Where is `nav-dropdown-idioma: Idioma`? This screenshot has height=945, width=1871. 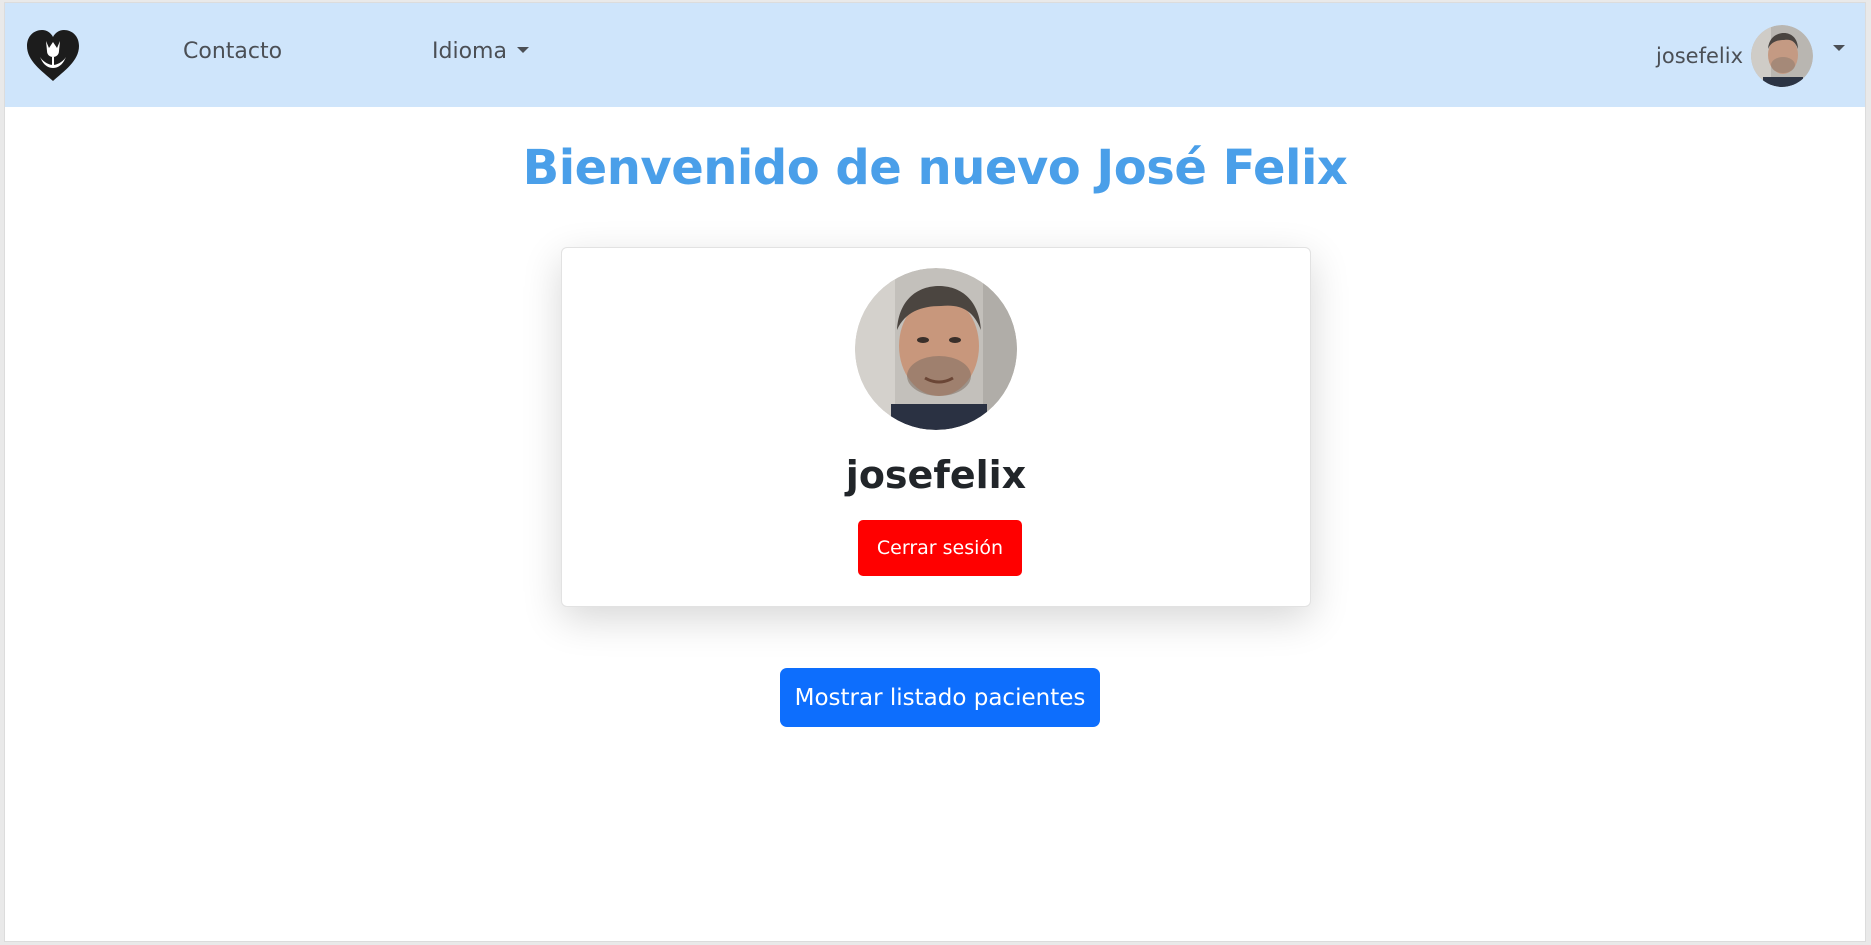 nav-dropdown-idioma: Idioma is located at coordinates (480, 51).